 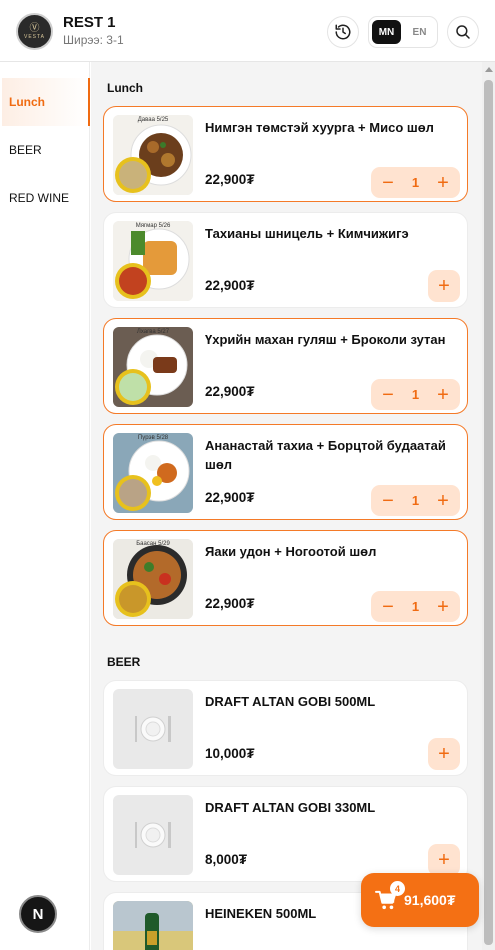 What do you see at coordinates (290, 807) in the screenshot?
I see `item-name: DRAFT ALTAN GOBI 330ML` at bounding box center [290, 807].